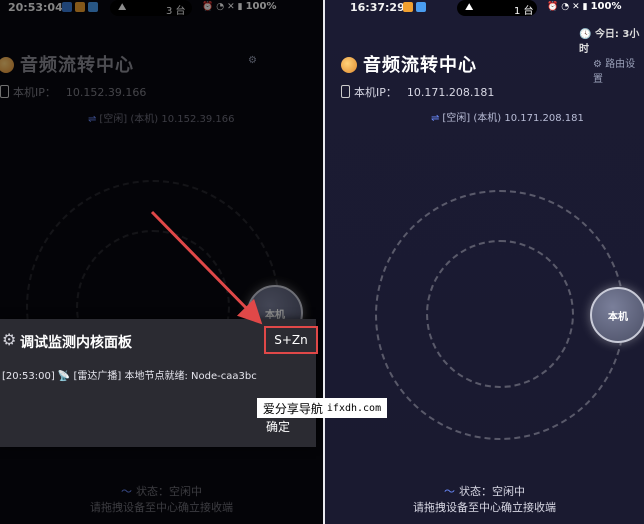 This screenshot has height=524, width=644. I want to click on watermark: 爱分享导航 ifxdh.com, so click(322, 408).